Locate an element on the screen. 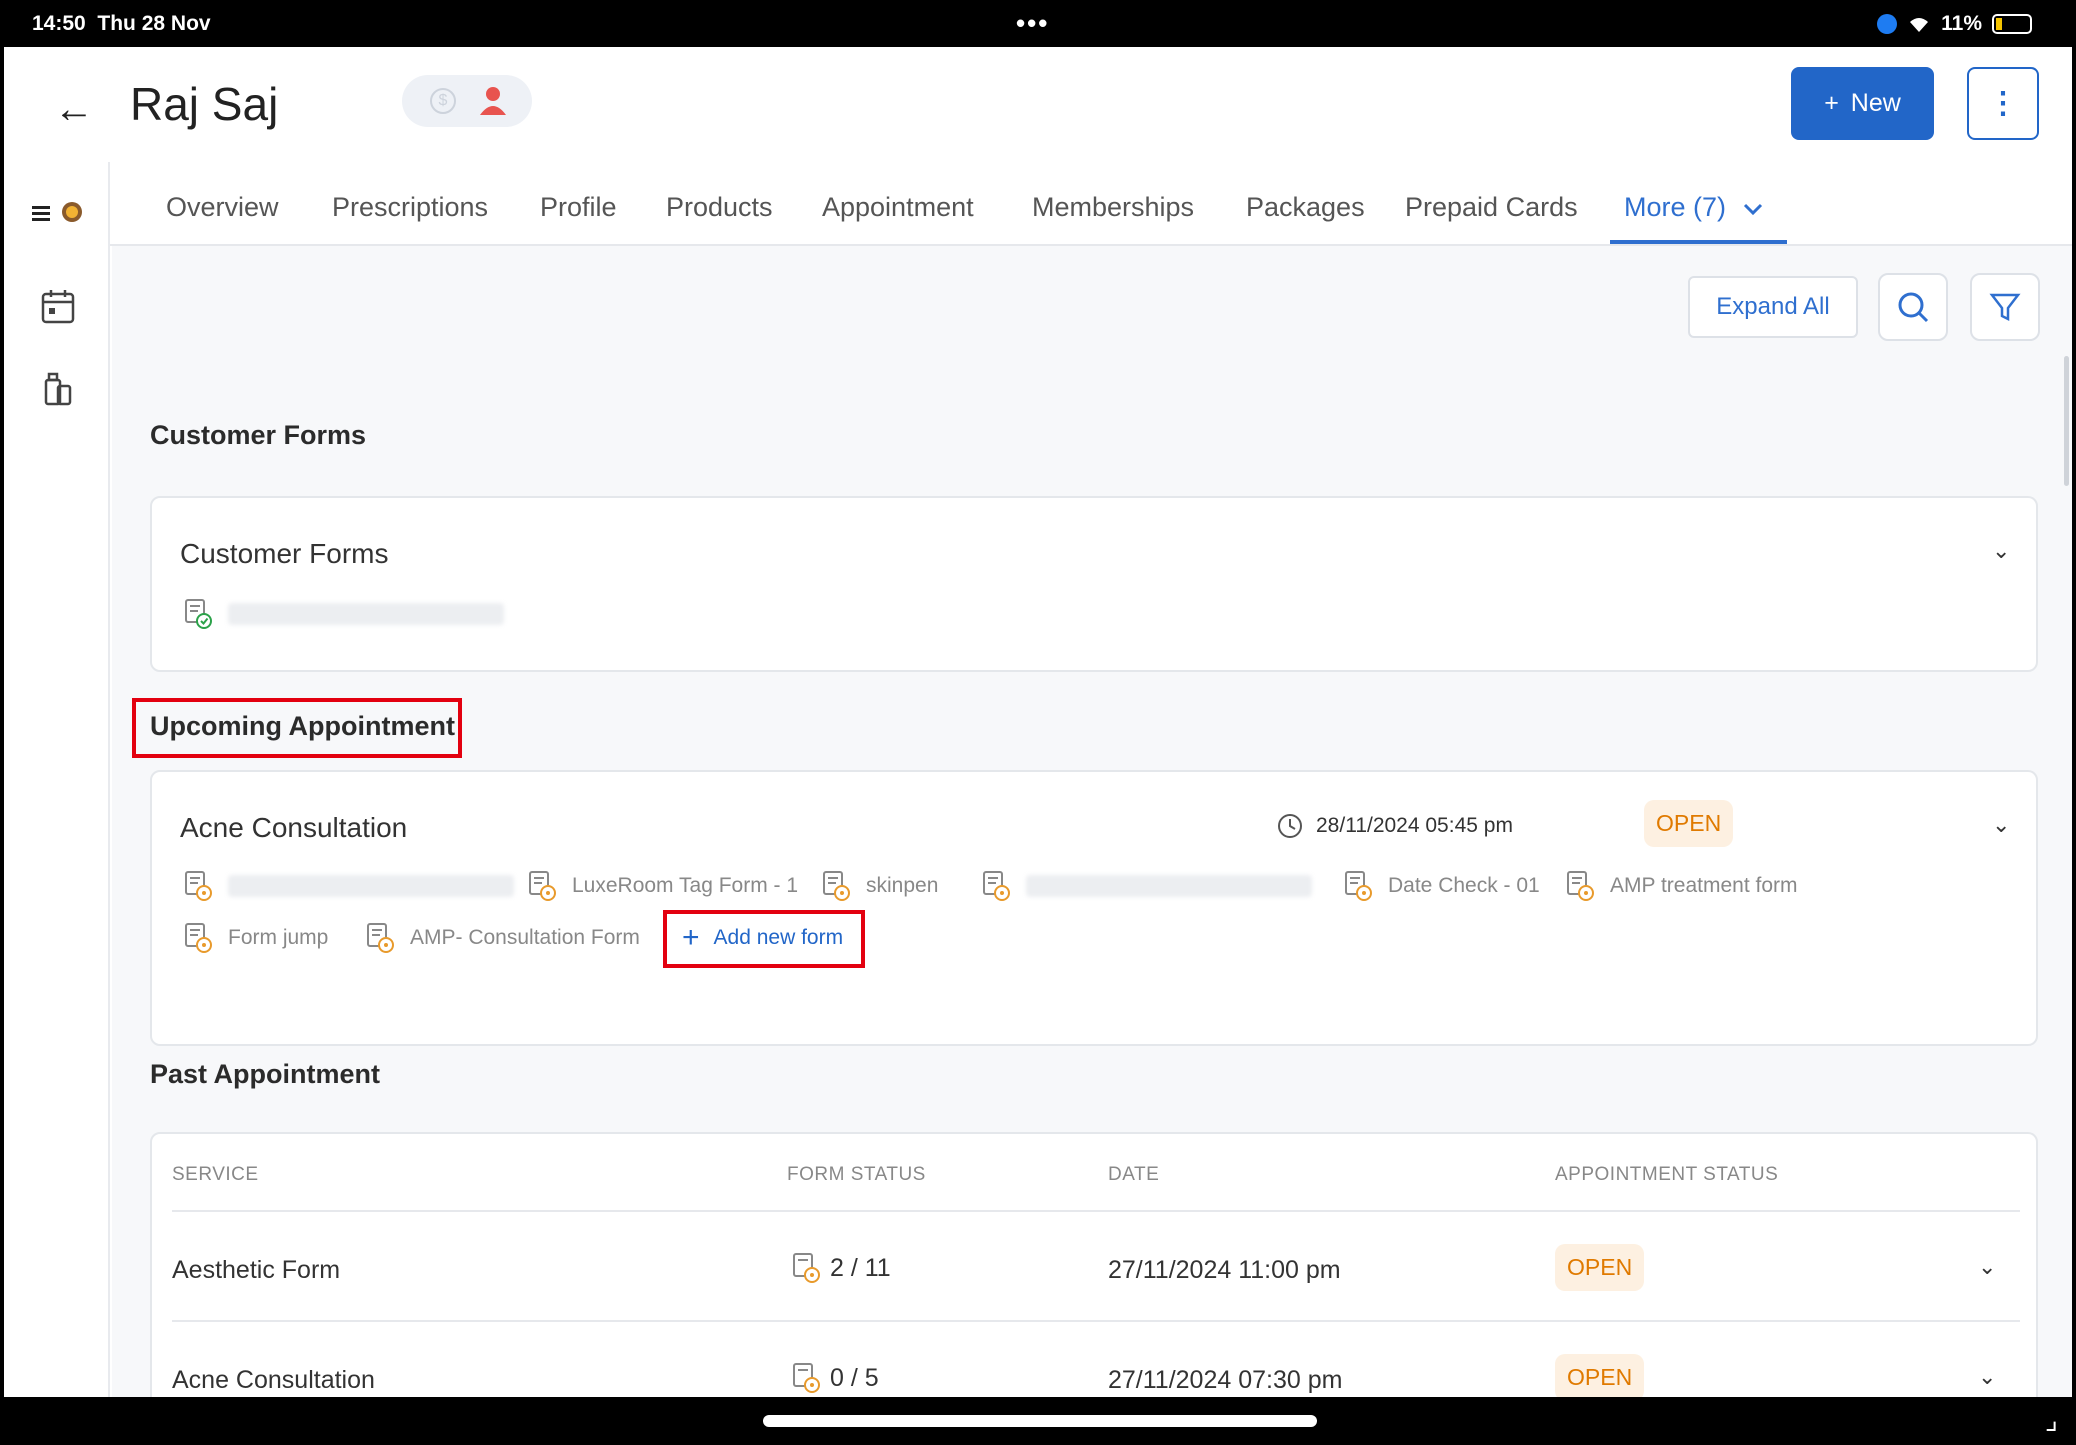  form-name: skinpen is located at coordinates (902, 885).